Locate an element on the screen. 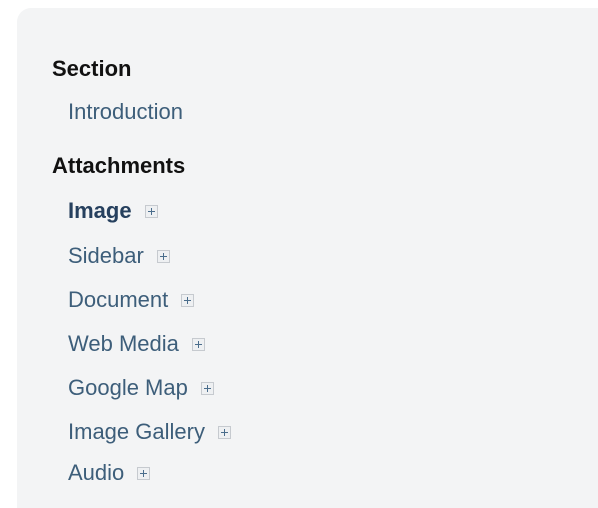 The width and height of the screenshot is (598, 508). attachment-item-image: Image is located at coordinates (113, 211).